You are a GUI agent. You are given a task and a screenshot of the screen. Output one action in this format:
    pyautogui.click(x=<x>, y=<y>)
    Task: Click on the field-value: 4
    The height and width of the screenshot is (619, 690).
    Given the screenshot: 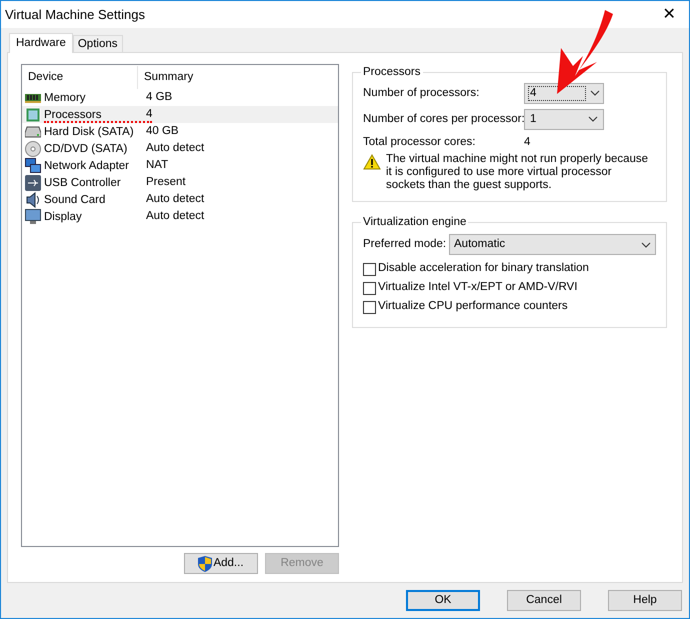 What is the action you would take?
    pyautogui.click(x=527, y=142)
    